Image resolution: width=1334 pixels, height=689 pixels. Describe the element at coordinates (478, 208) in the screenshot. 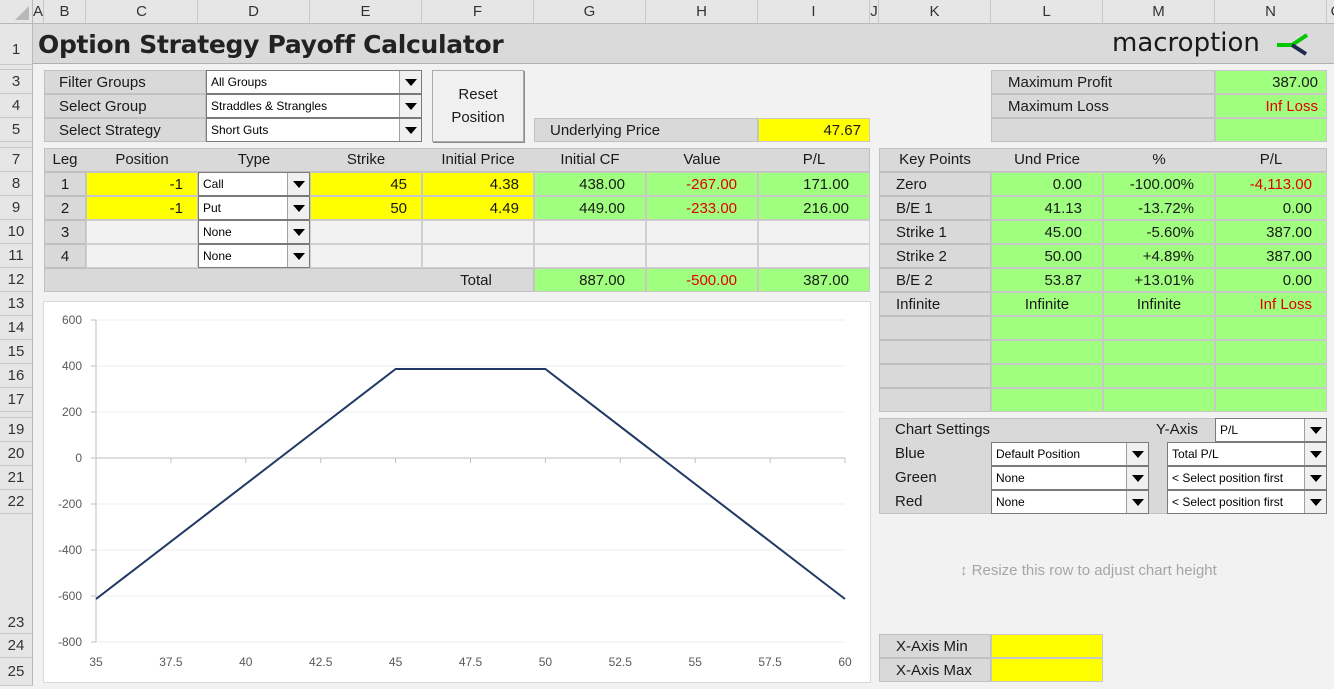

I see `leg-2-initial-price-input: 4.49` at that location.